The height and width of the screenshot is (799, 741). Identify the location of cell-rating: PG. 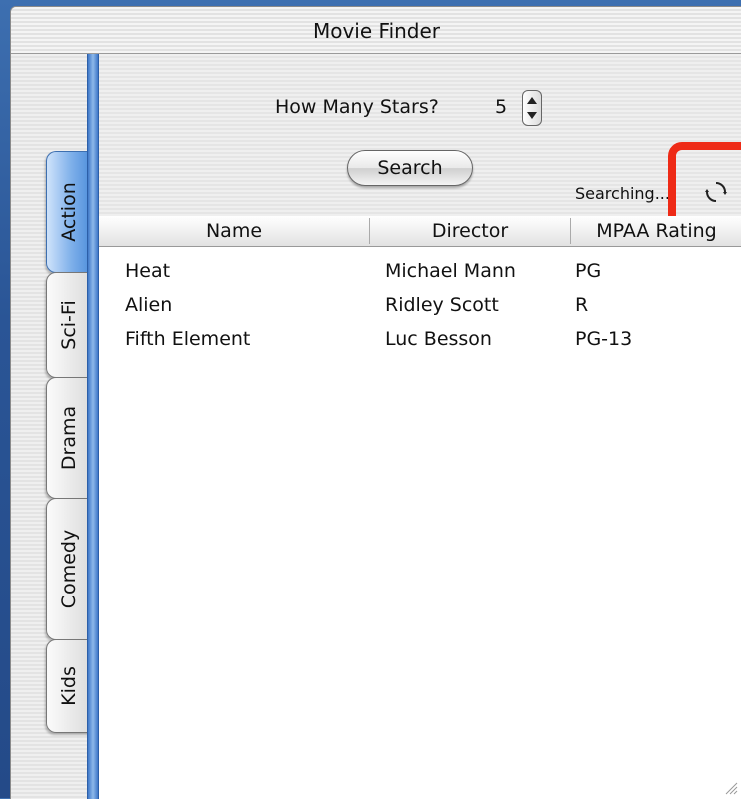
(588, 271).